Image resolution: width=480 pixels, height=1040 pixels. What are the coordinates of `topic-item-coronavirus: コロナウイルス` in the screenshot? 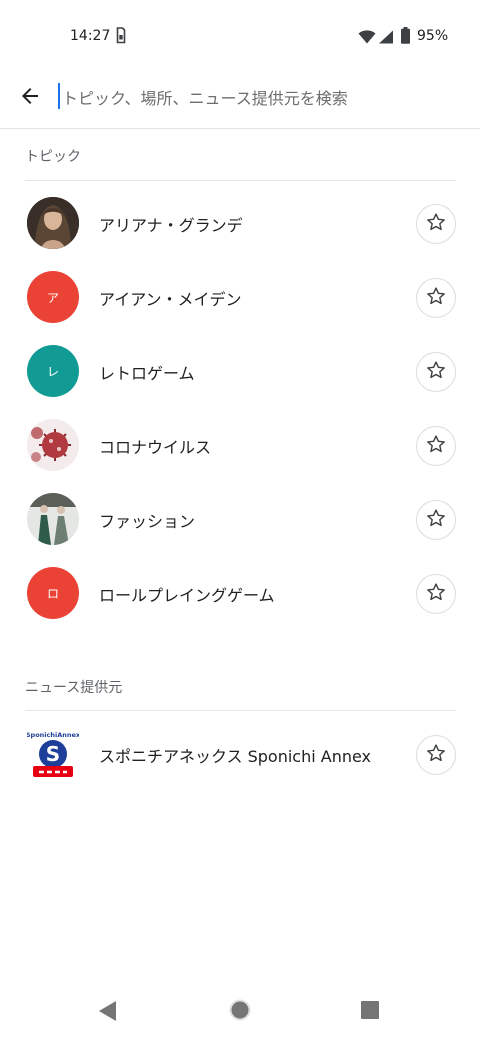 It's located at (240, 445).